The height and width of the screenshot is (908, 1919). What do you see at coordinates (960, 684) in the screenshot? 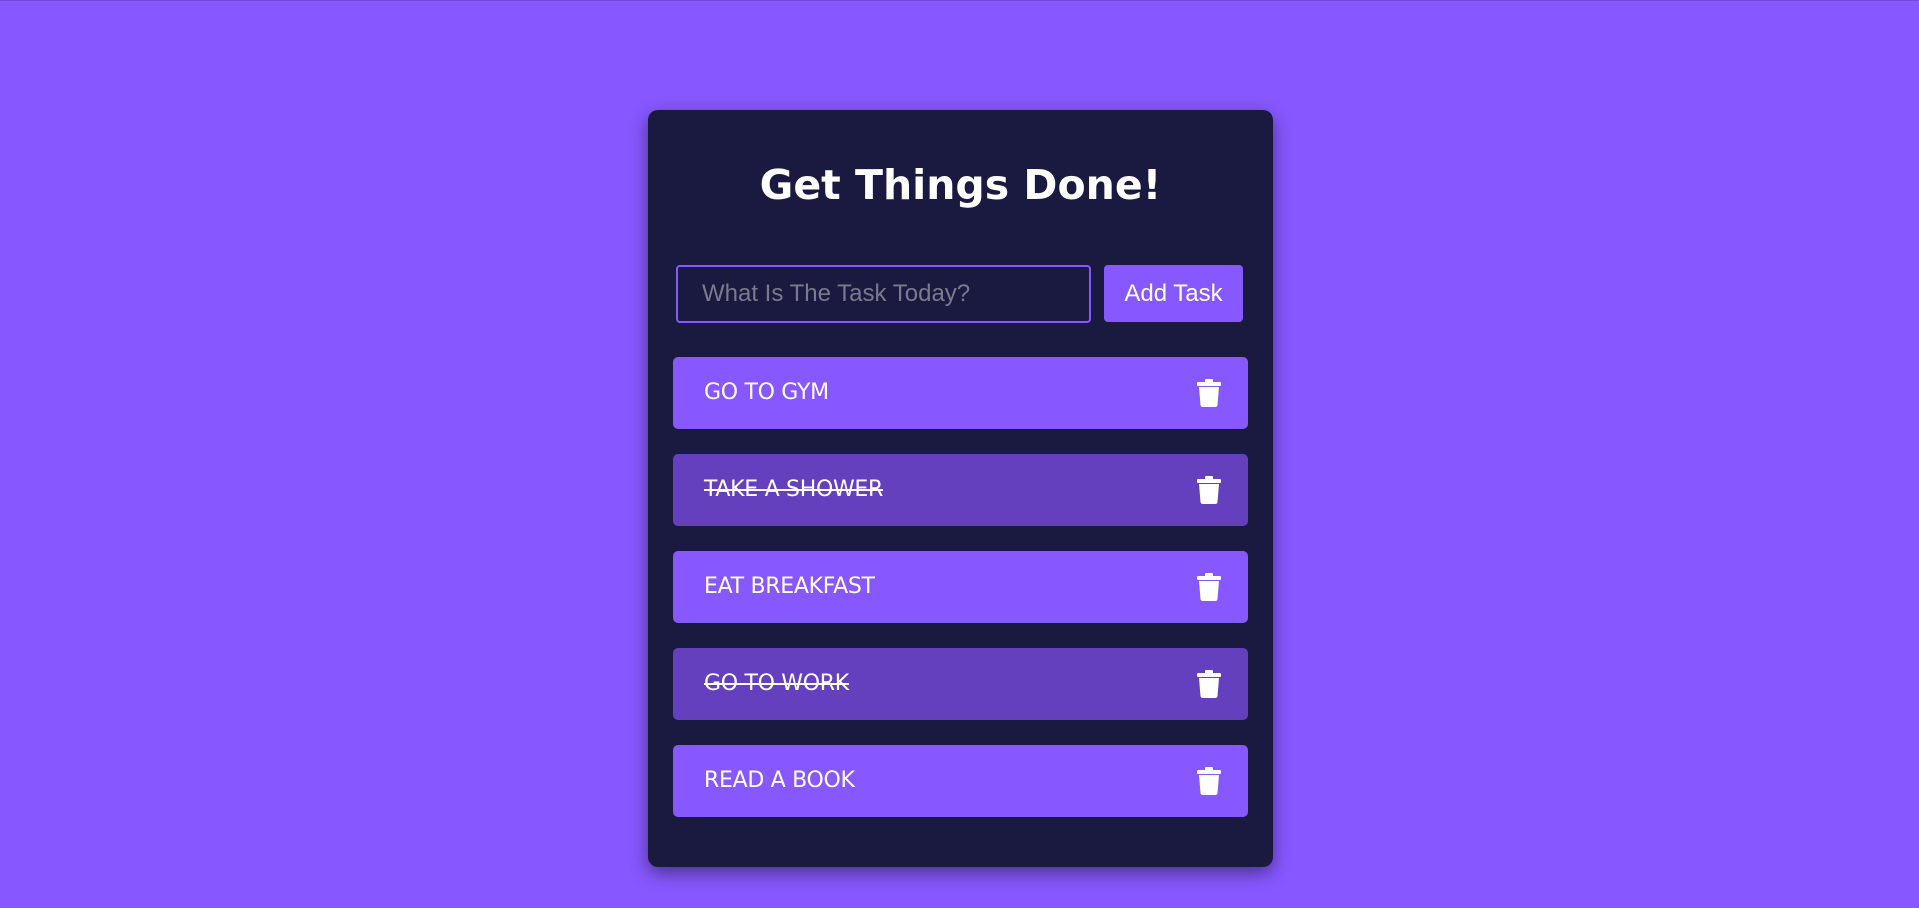
I see `task-item: GO TO WORK` at bounding box center [960, 684].